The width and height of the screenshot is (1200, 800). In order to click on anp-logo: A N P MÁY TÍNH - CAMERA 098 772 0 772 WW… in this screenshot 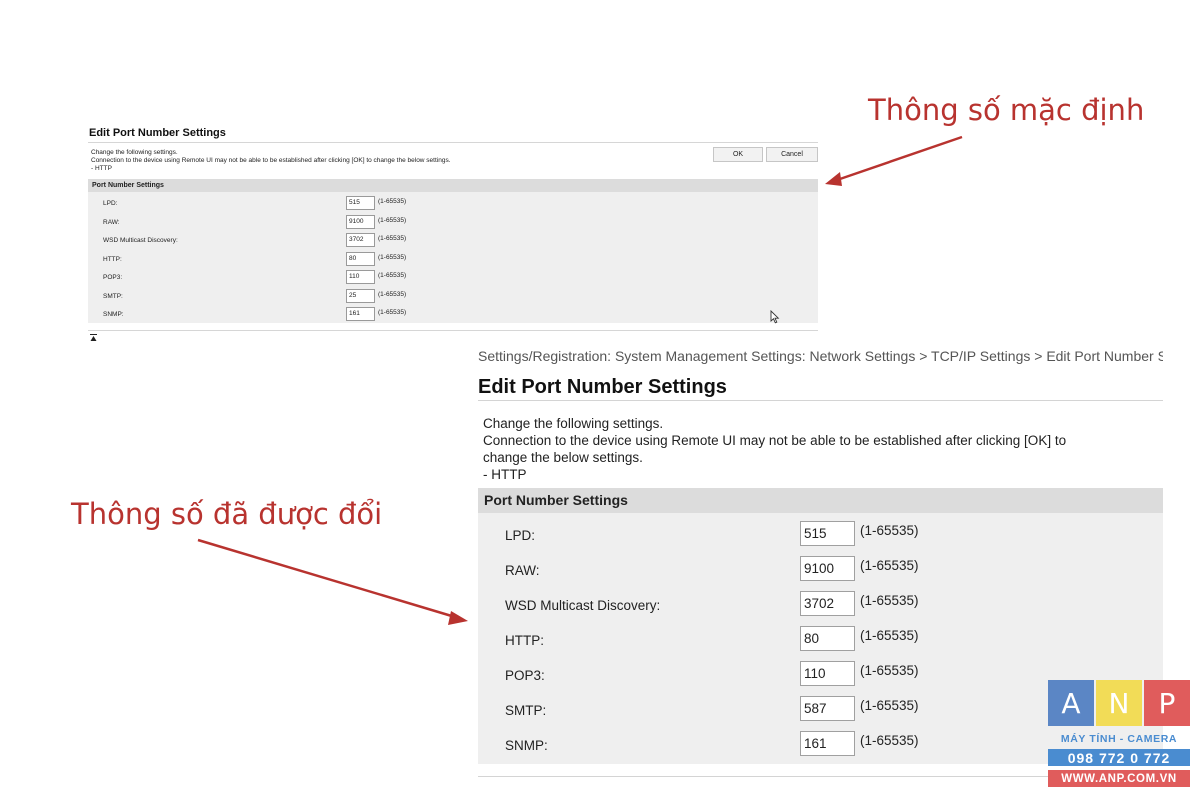, I will do `click(1119, 735)`.